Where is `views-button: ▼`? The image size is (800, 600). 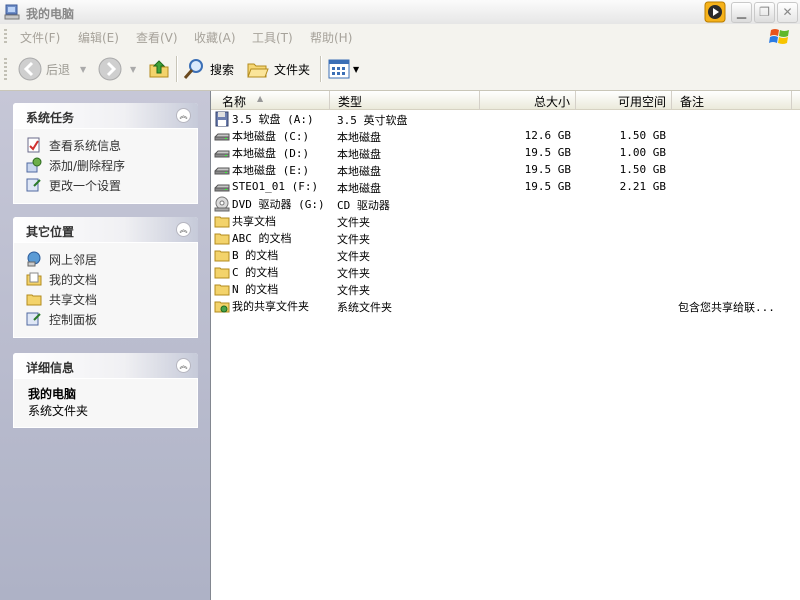
views-button: ▼ is located at coordinates (343, 69).